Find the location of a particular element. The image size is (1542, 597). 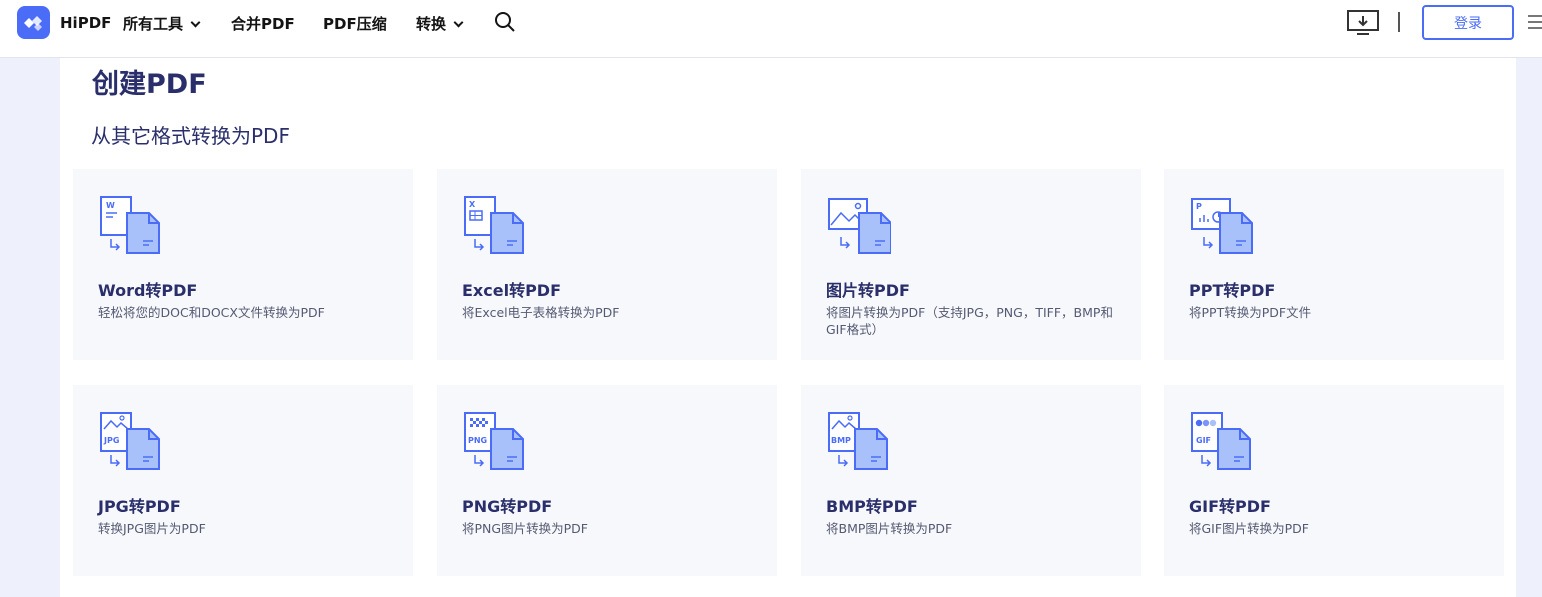

nav-compress-pdf-label: PDF压缩 is located at coordinates (355, 24).